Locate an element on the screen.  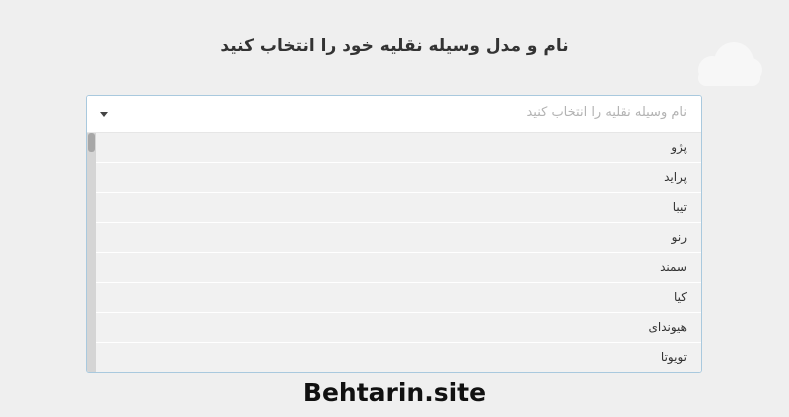
list-item: سمند is located at coordinates (398, 268).